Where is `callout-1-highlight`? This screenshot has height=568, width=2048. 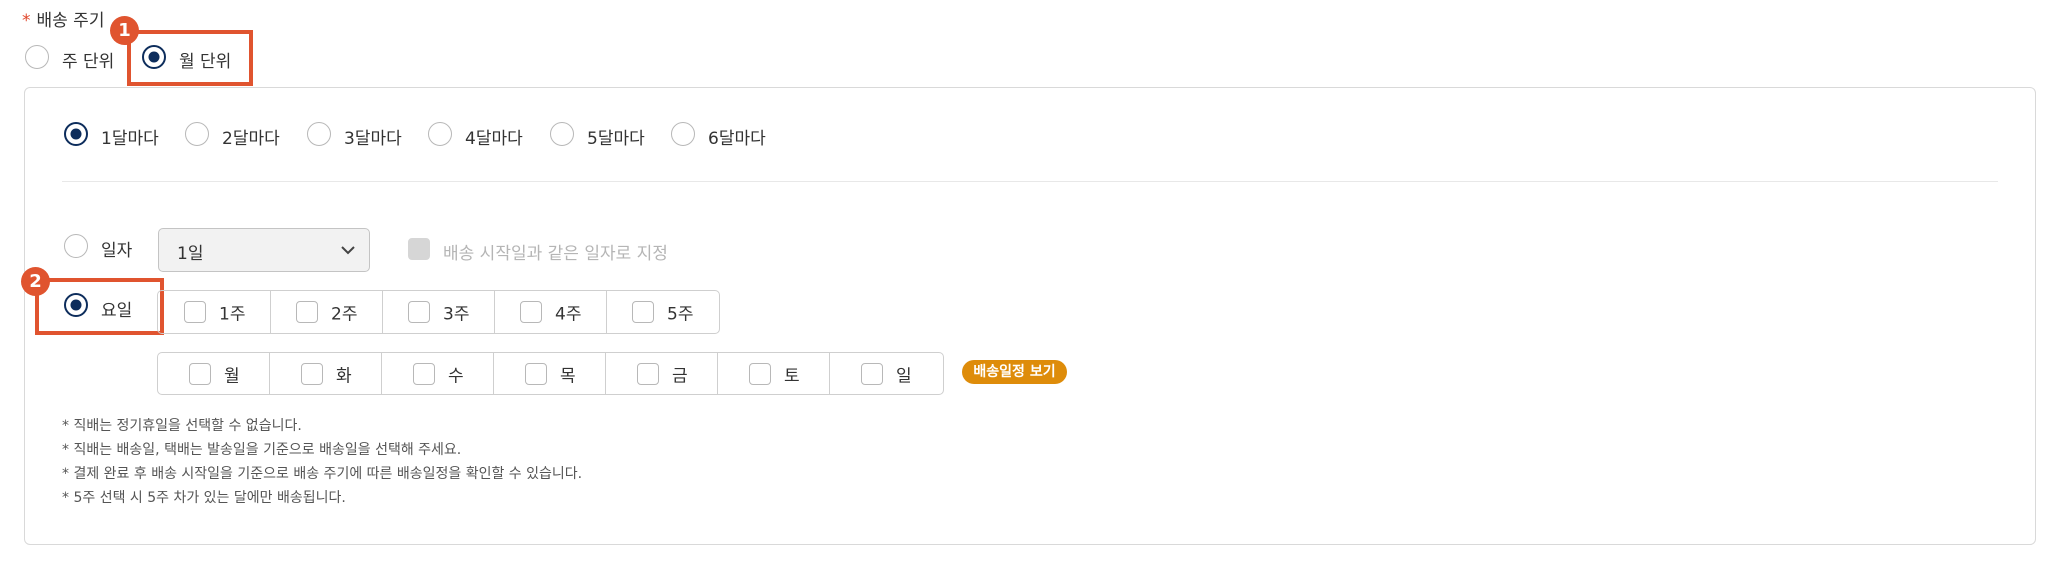
callout-1-highlight is located at coordinates (190, 58).